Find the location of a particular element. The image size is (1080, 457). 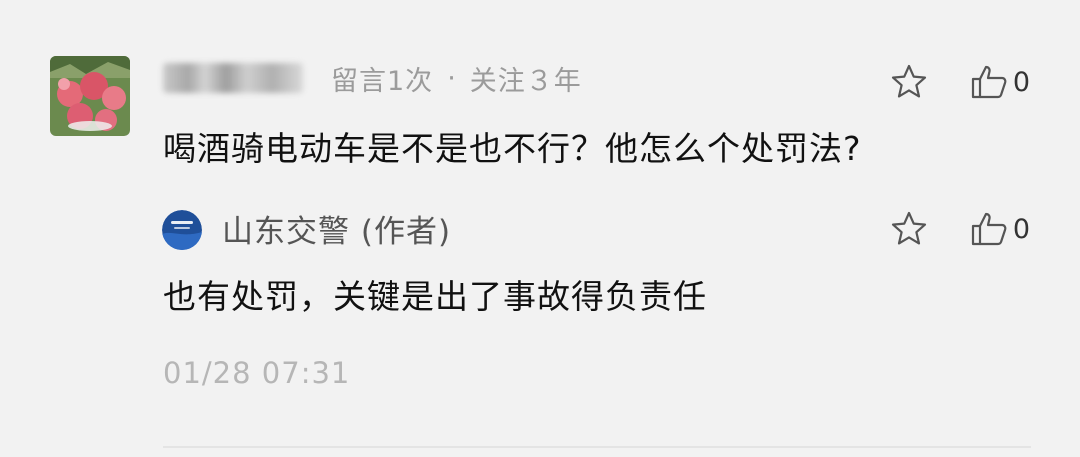

author-avatar is located at coordinates (182, 230).